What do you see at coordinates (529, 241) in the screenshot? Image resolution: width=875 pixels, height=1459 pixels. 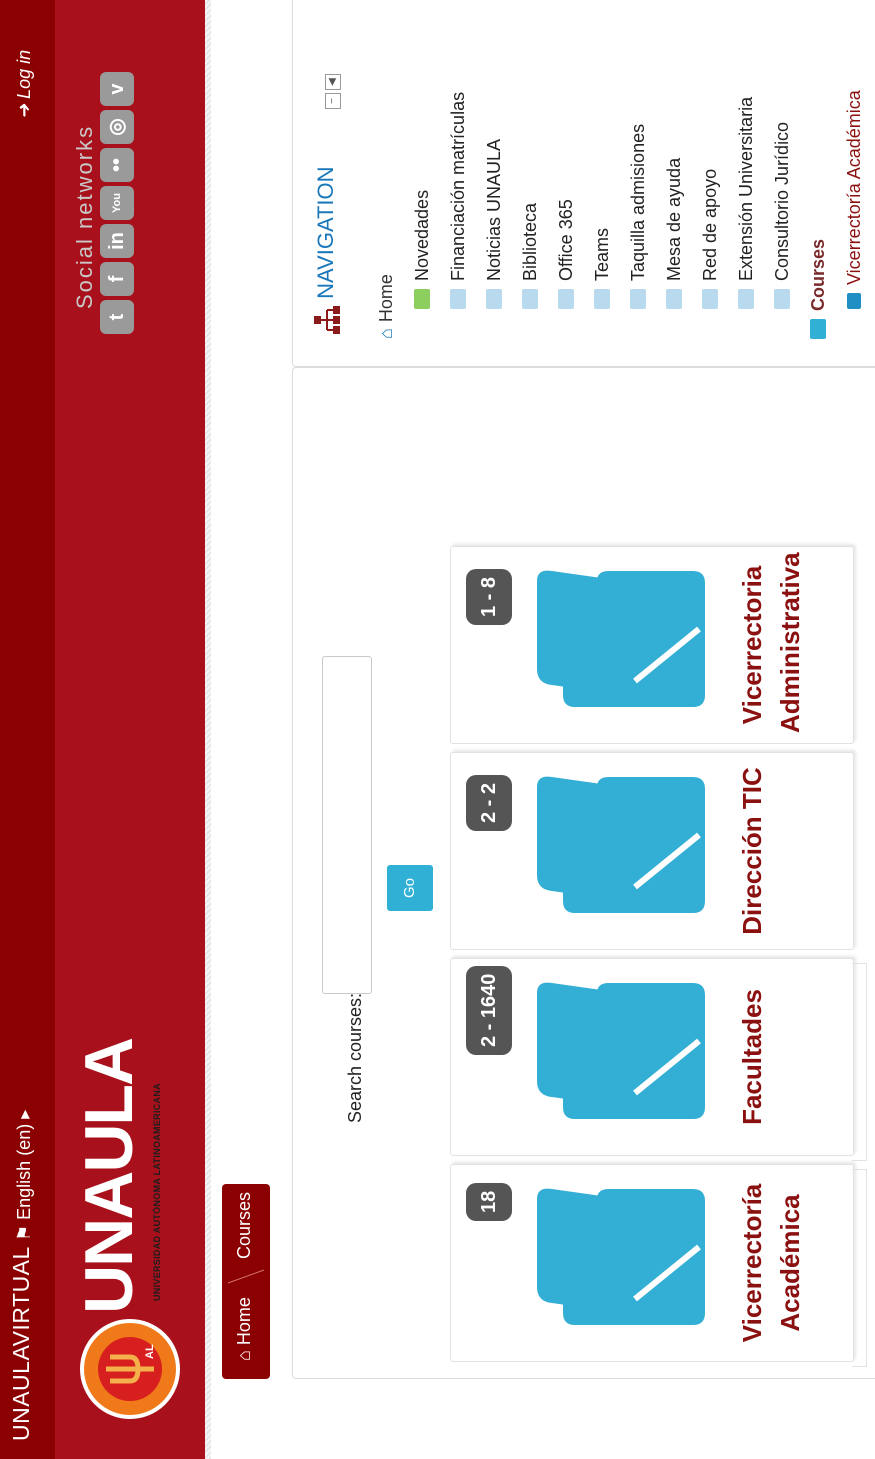 I see `nav-item-label: Biblioteca` at bounding box center [529, 241].